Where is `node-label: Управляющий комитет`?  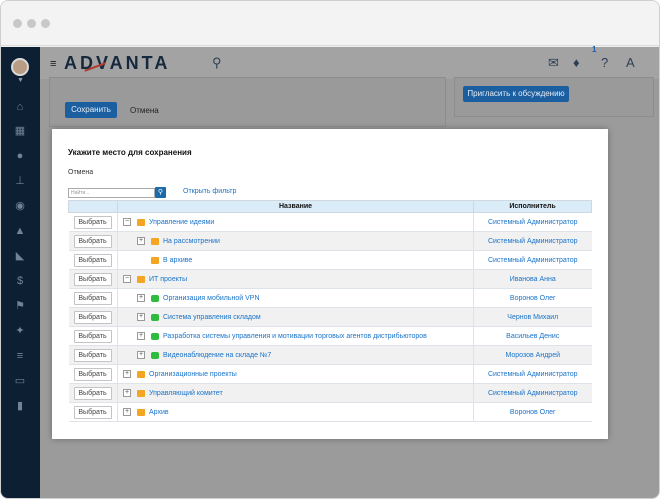
node-label: Управляющий комитет is located at coordinates (186, 393).